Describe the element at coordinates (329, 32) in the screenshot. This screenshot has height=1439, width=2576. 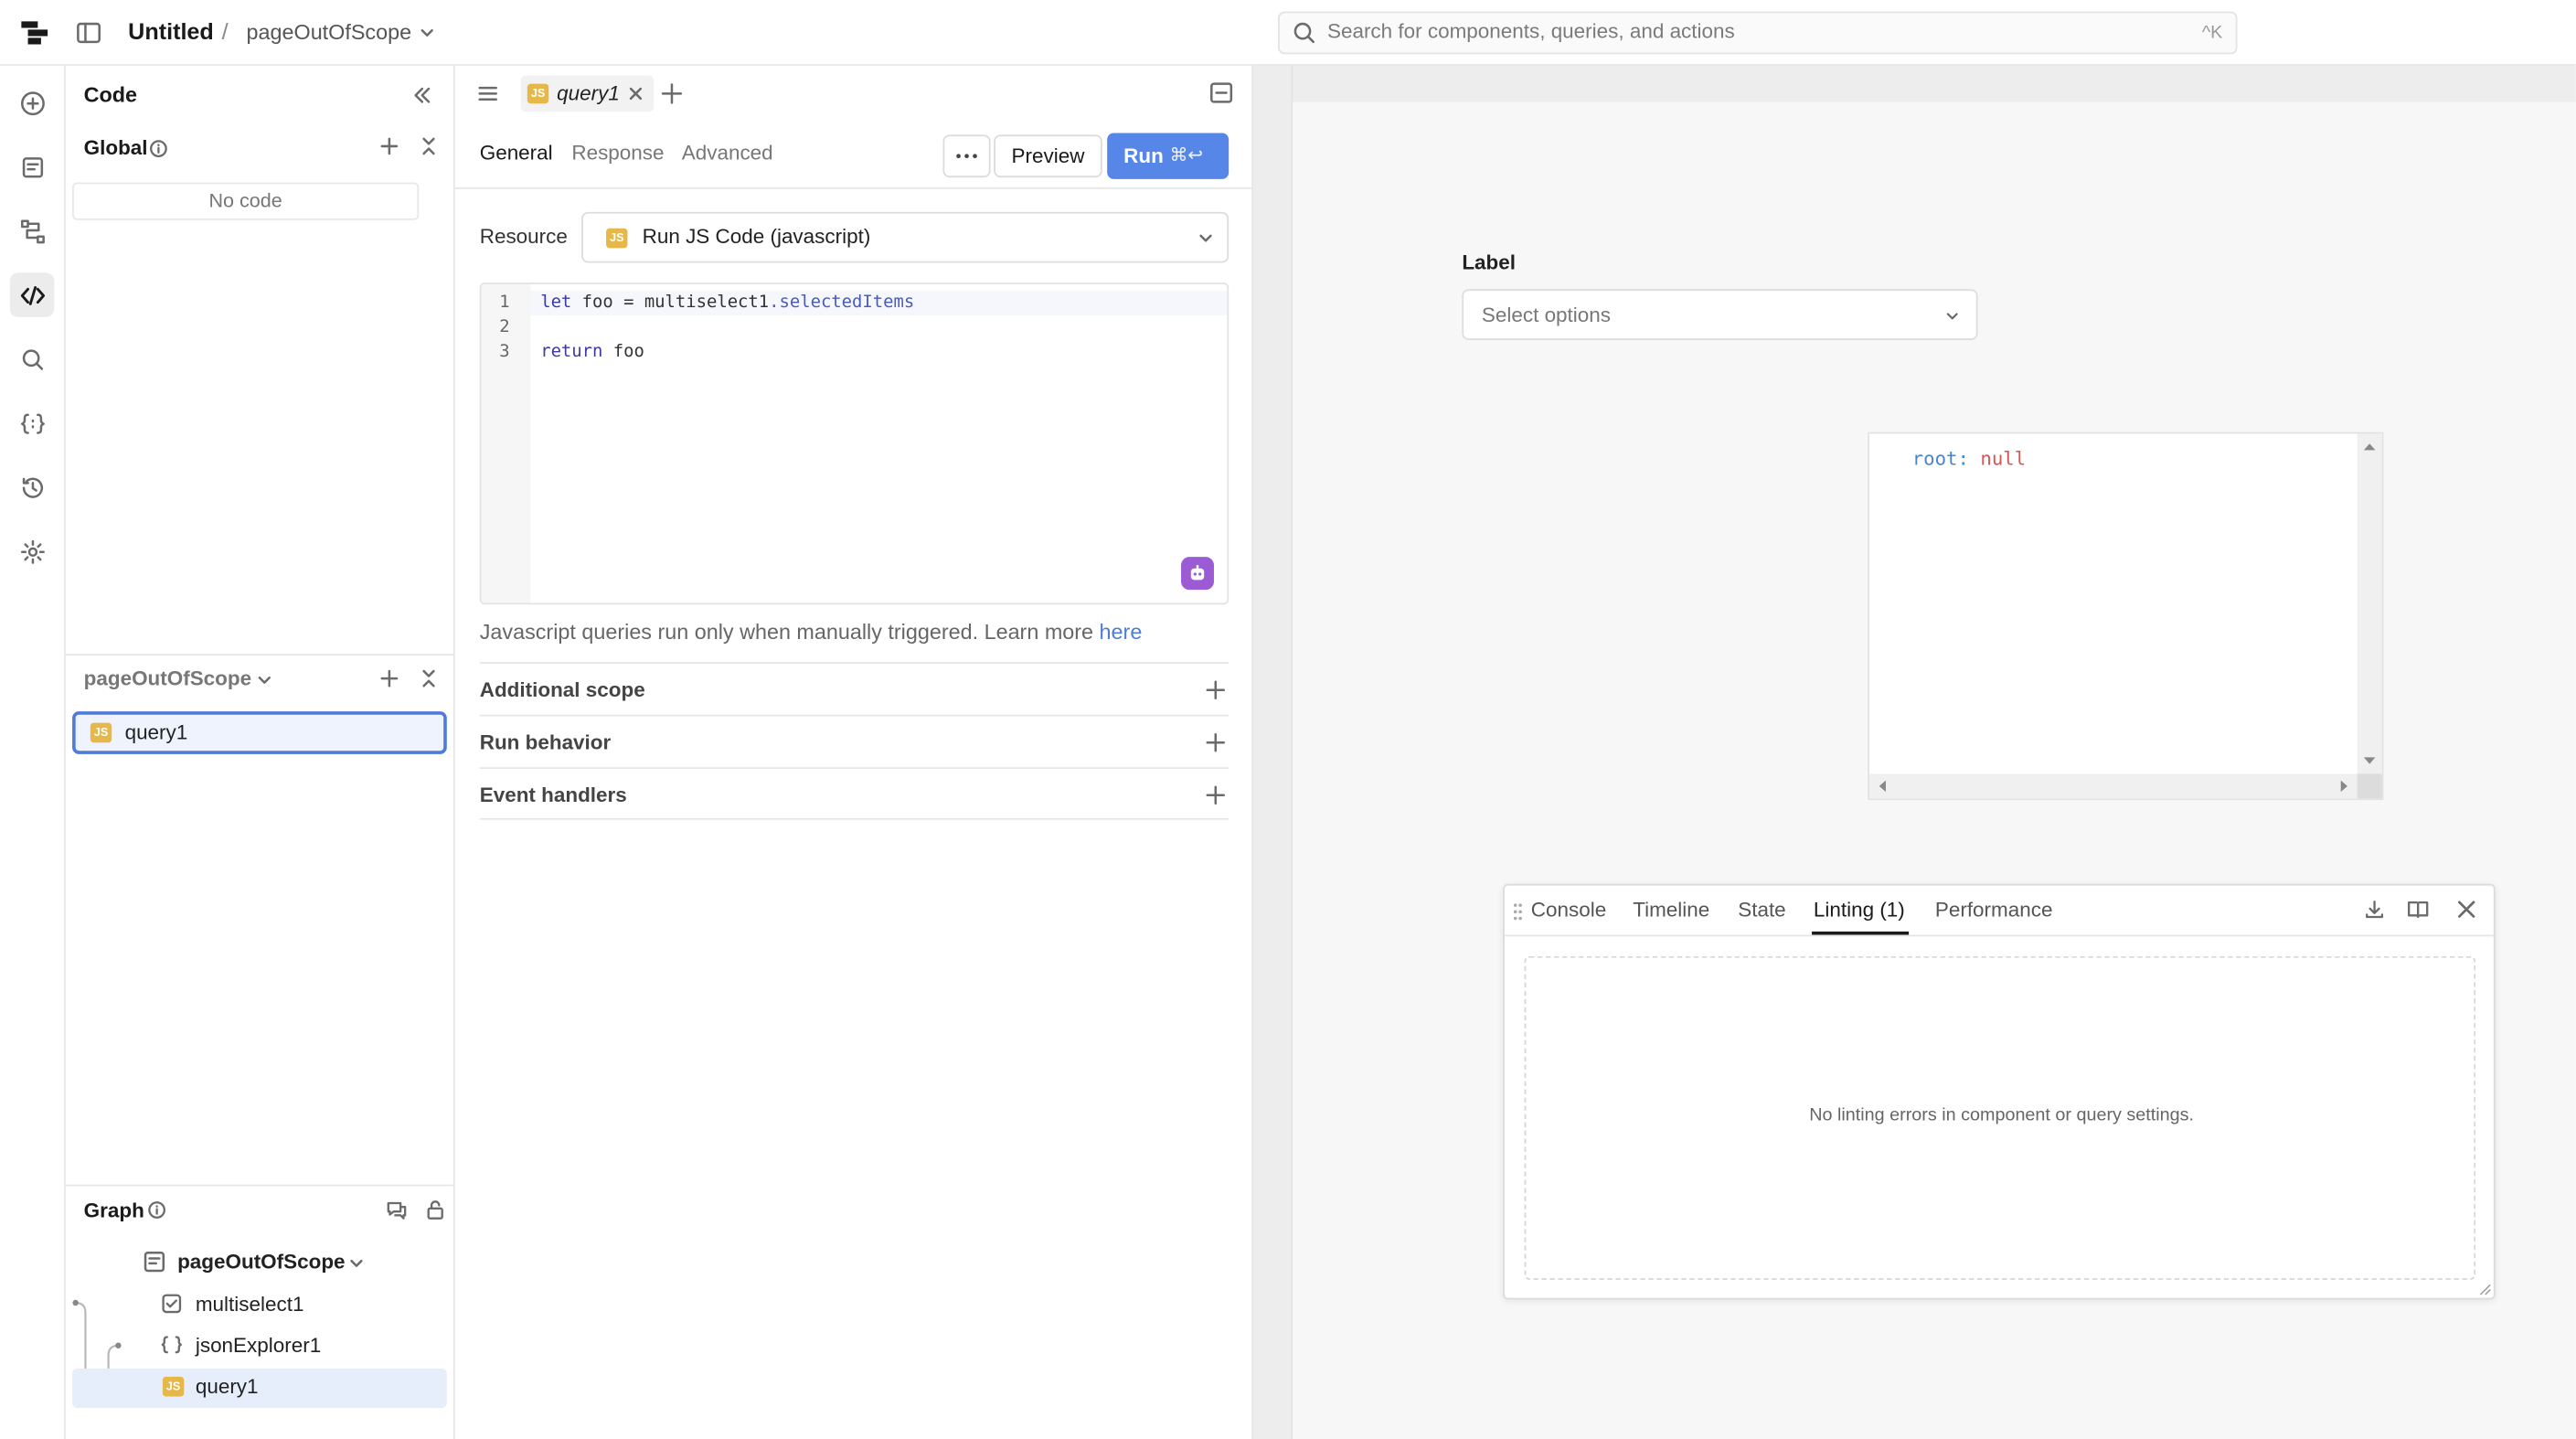
I see `page-selector: pageOutOfScope` at that location.